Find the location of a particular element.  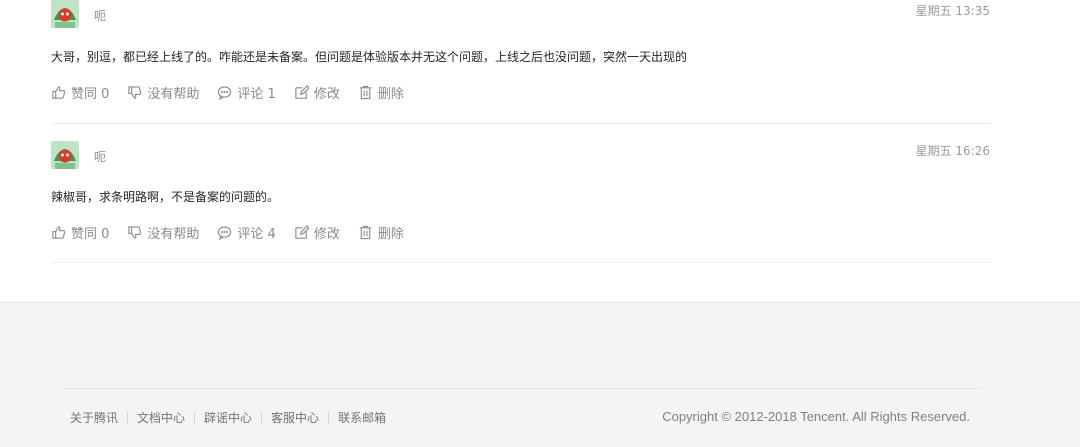

post-time: 星期五 13:35 is located at coordinates (952, 11).